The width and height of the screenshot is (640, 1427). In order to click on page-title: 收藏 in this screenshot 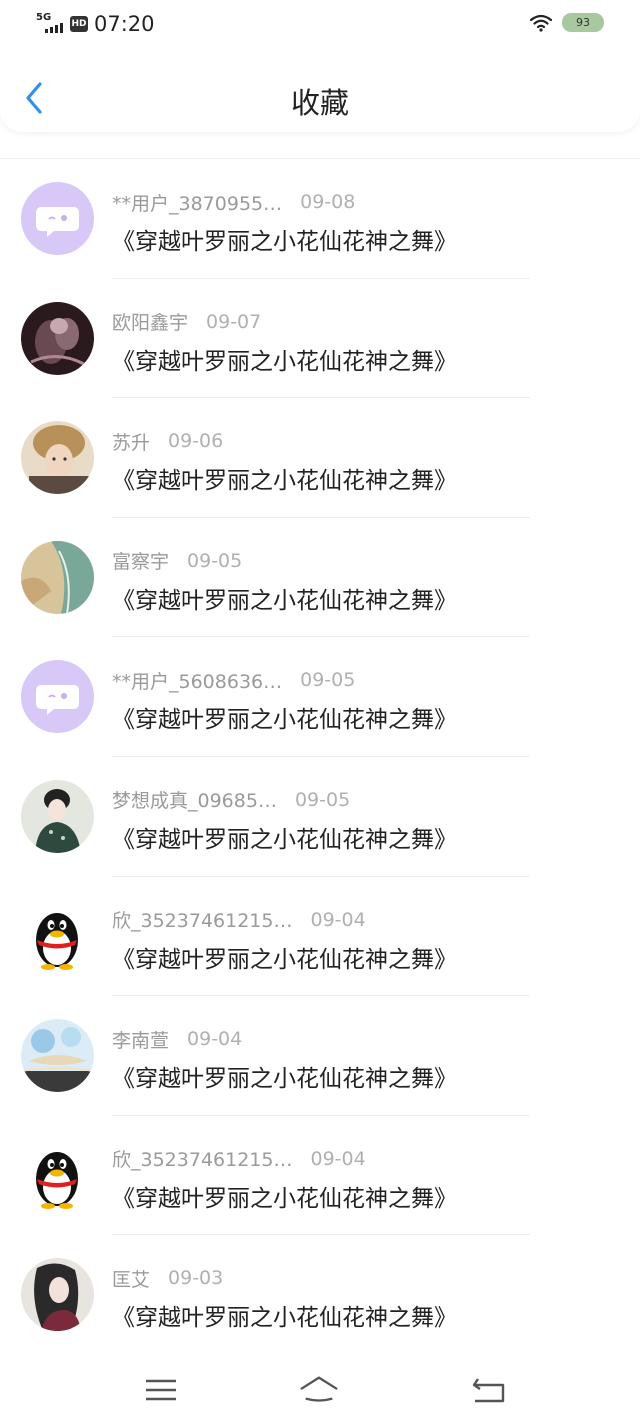, I will do `click(319, 103)`.